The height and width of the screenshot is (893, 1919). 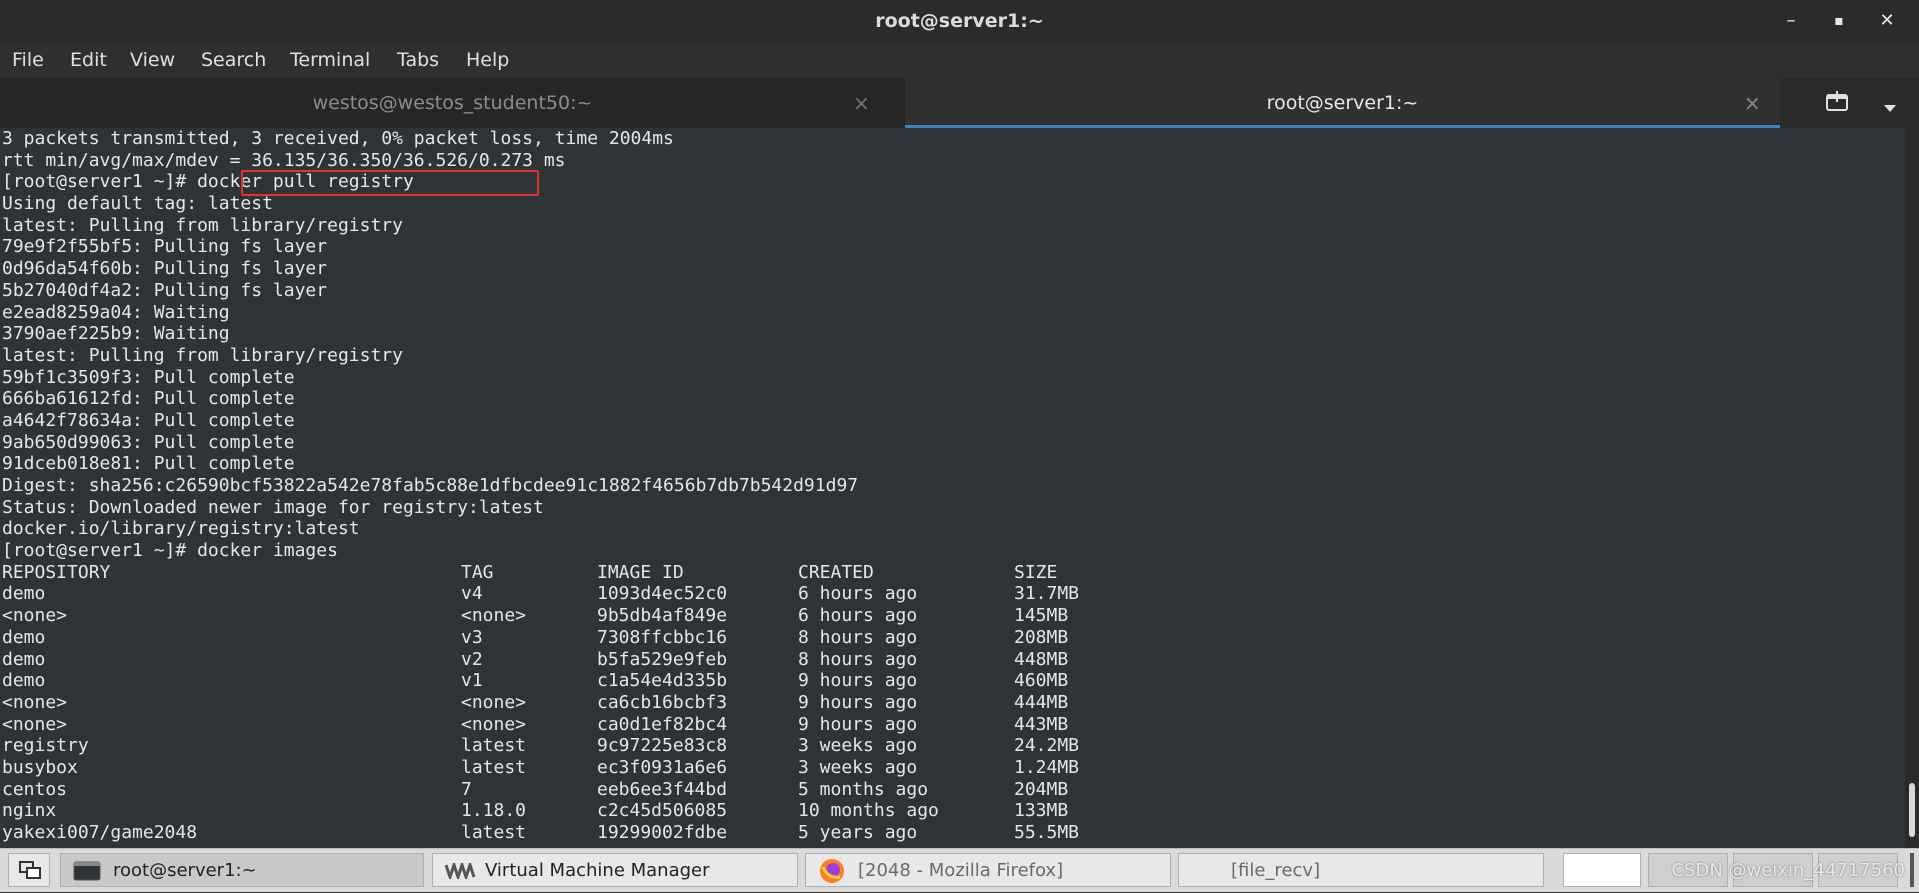 What do you see at coordinates (35, 789) in the screenshot?
I see `table-cell: centos` at bounding box center [35, 789].